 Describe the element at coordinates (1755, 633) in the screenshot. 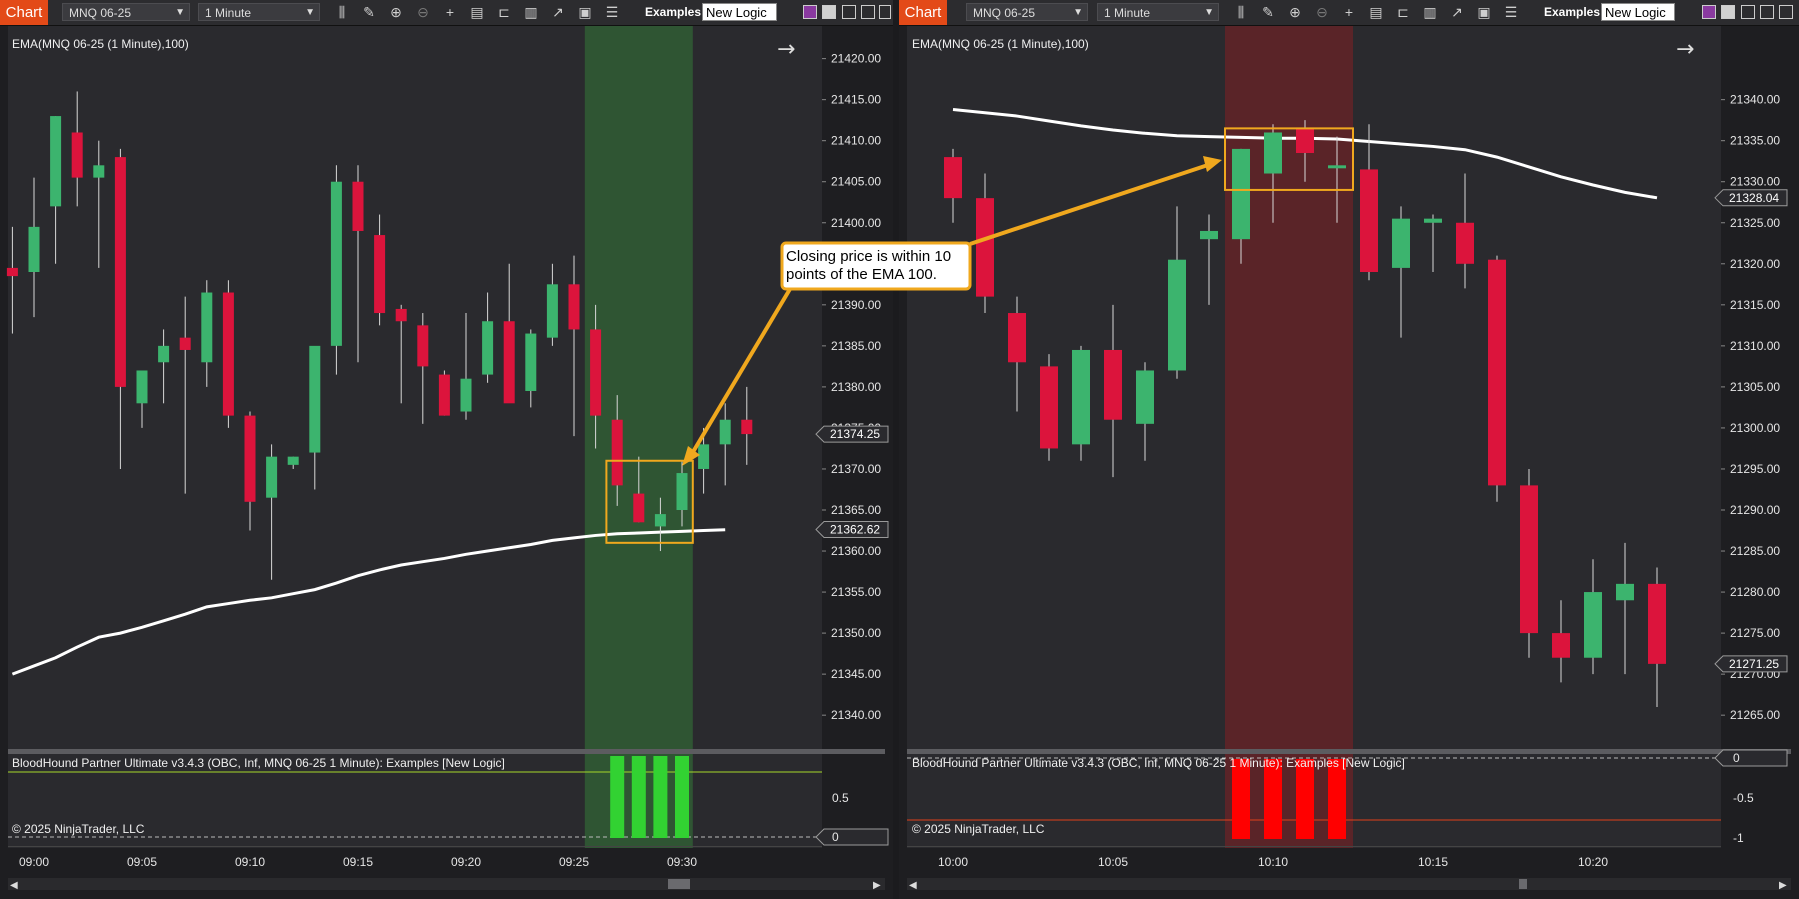

I see `y-tick-label: 21275.00` at that location.